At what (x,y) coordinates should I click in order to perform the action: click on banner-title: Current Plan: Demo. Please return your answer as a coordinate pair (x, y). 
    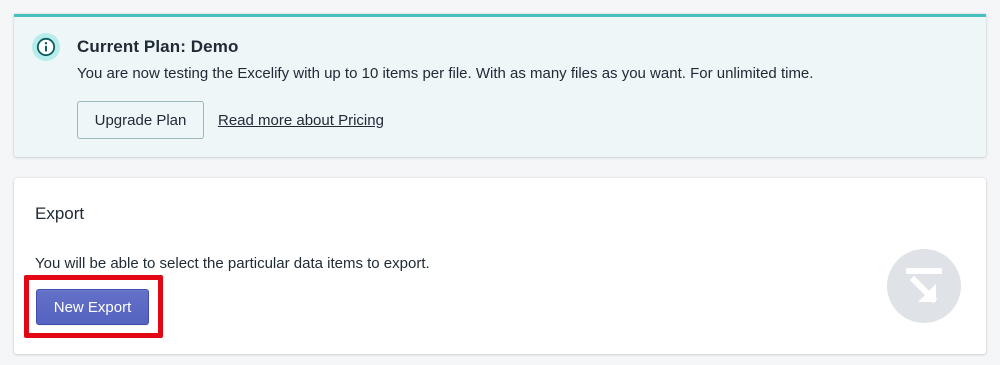
    Looking at the image, I should click on (158, 46).